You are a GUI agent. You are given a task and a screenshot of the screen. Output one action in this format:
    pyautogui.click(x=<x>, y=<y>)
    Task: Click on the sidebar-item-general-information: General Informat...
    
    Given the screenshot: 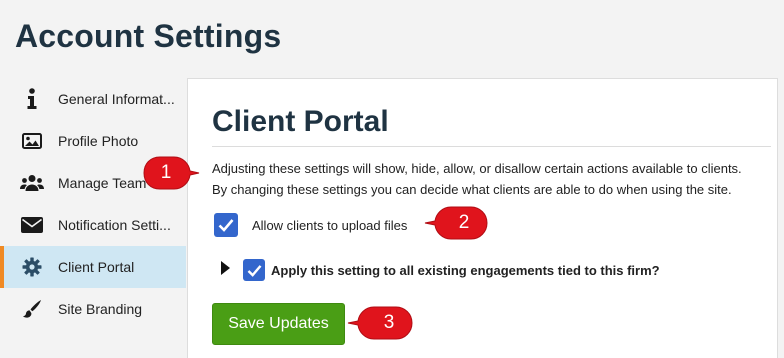 What is the action you would take?
    pyautogui.click(x=93, y=99)
    